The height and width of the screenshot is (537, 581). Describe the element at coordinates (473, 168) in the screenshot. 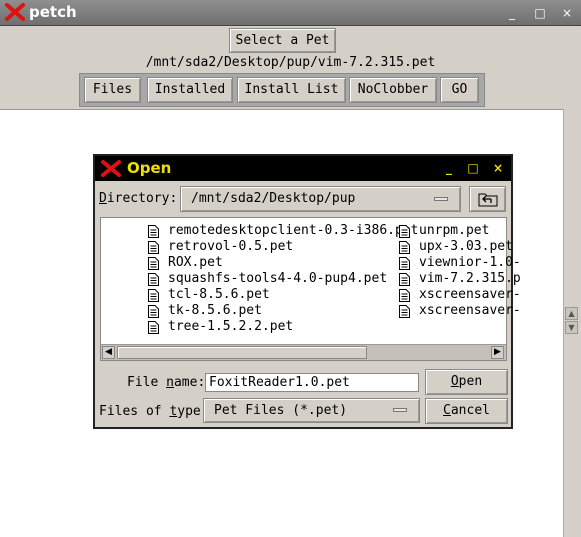

I see `dialog-maximize-button: □` at that location.